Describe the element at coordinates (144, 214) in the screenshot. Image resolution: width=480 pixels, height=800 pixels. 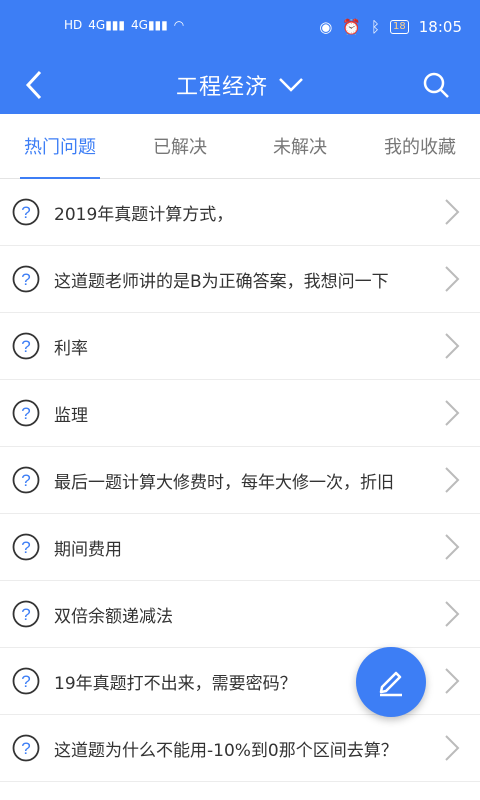
I see `item-label: 2019年真题计算方式，` at that location.